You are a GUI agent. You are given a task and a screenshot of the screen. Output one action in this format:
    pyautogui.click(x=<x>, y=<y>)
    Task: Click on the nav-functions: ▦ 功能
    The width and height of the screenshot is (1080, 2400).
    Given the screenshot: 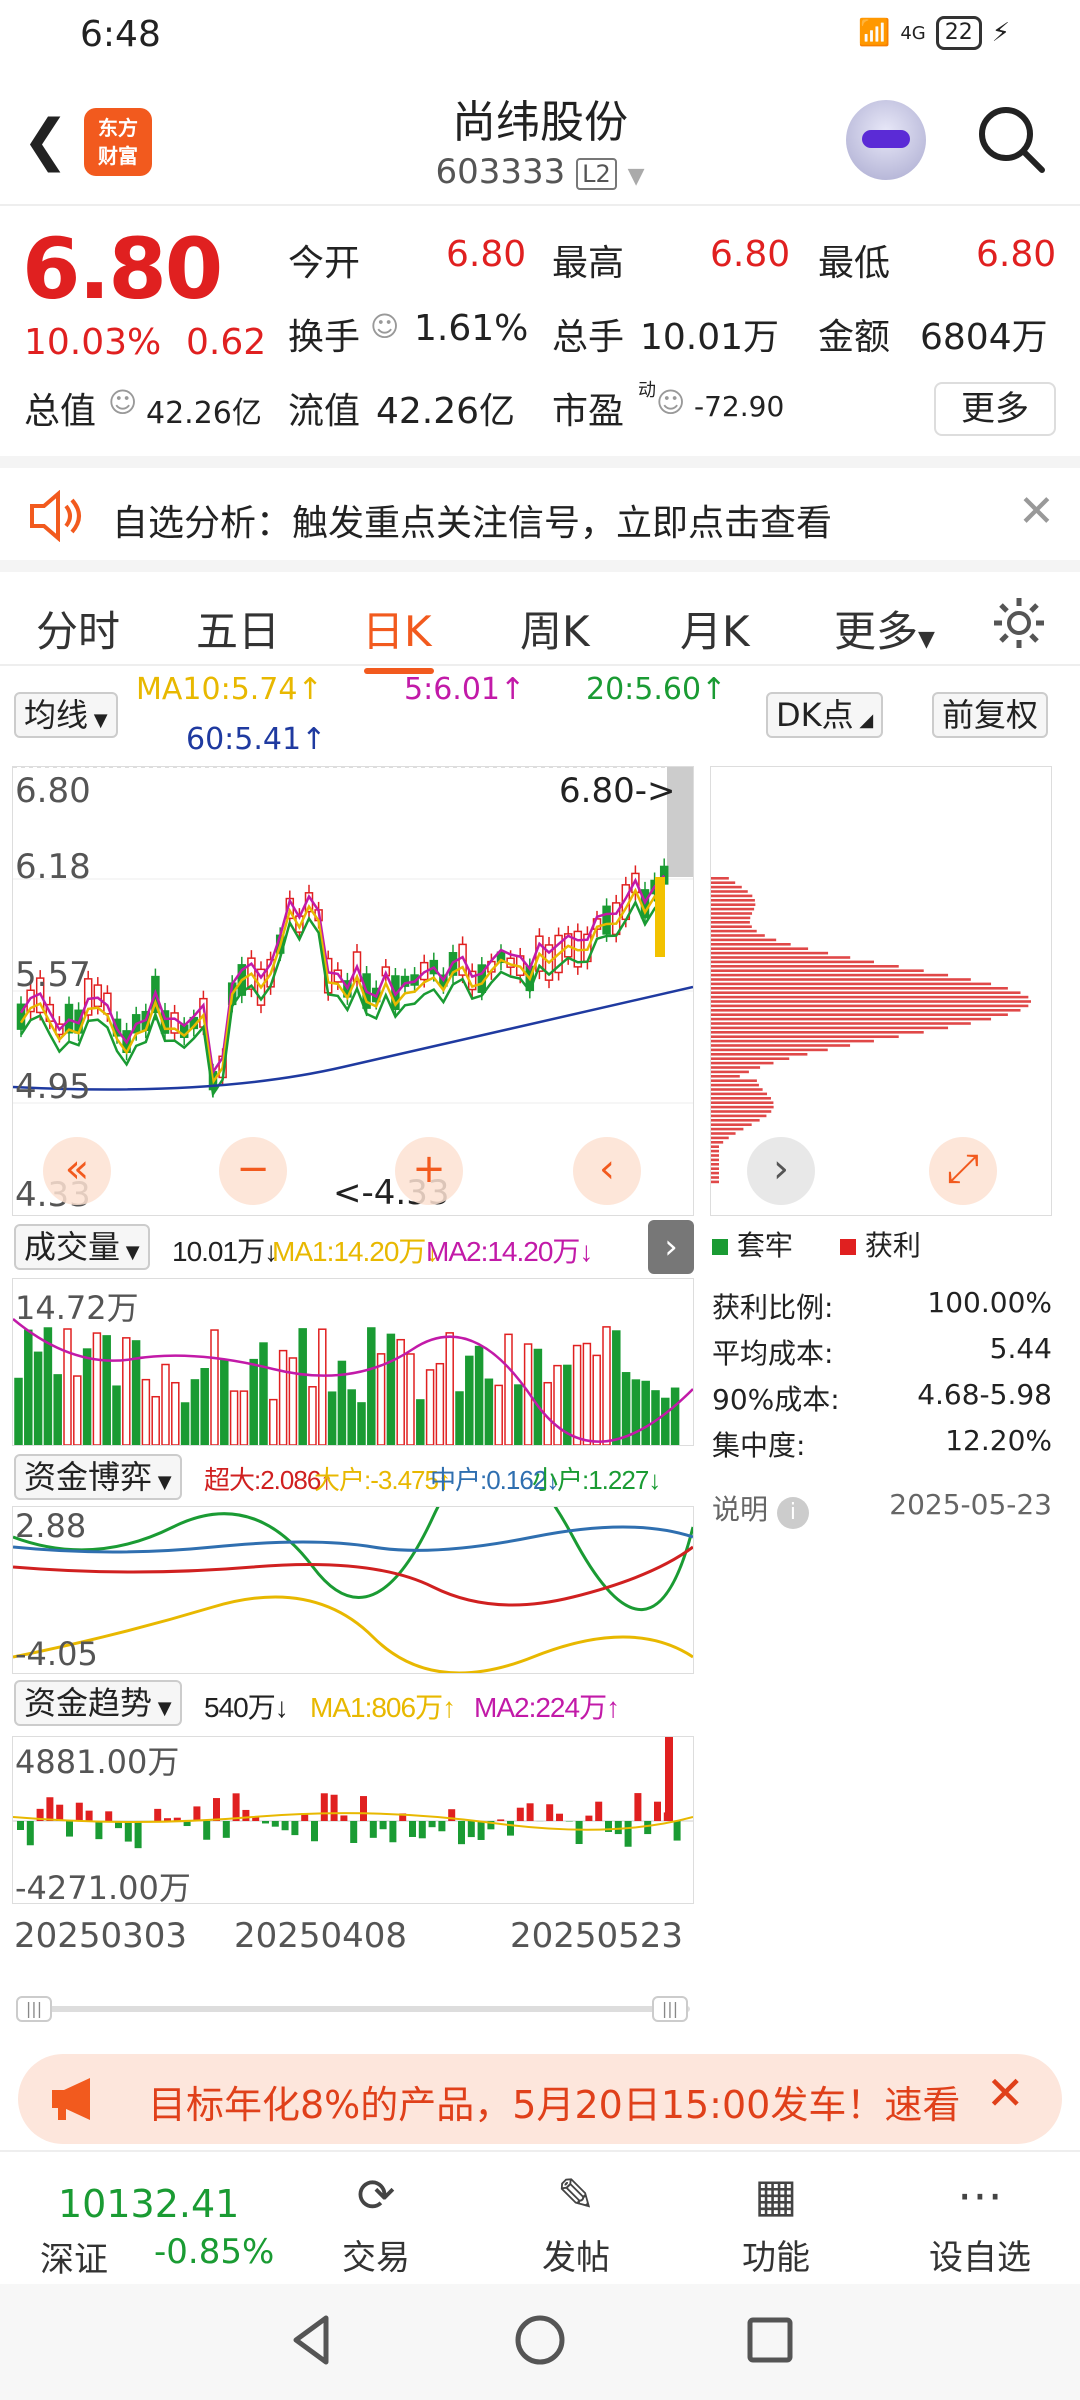 What is the action you would take?
    pyautogui.click(x=776, y=2219)
    